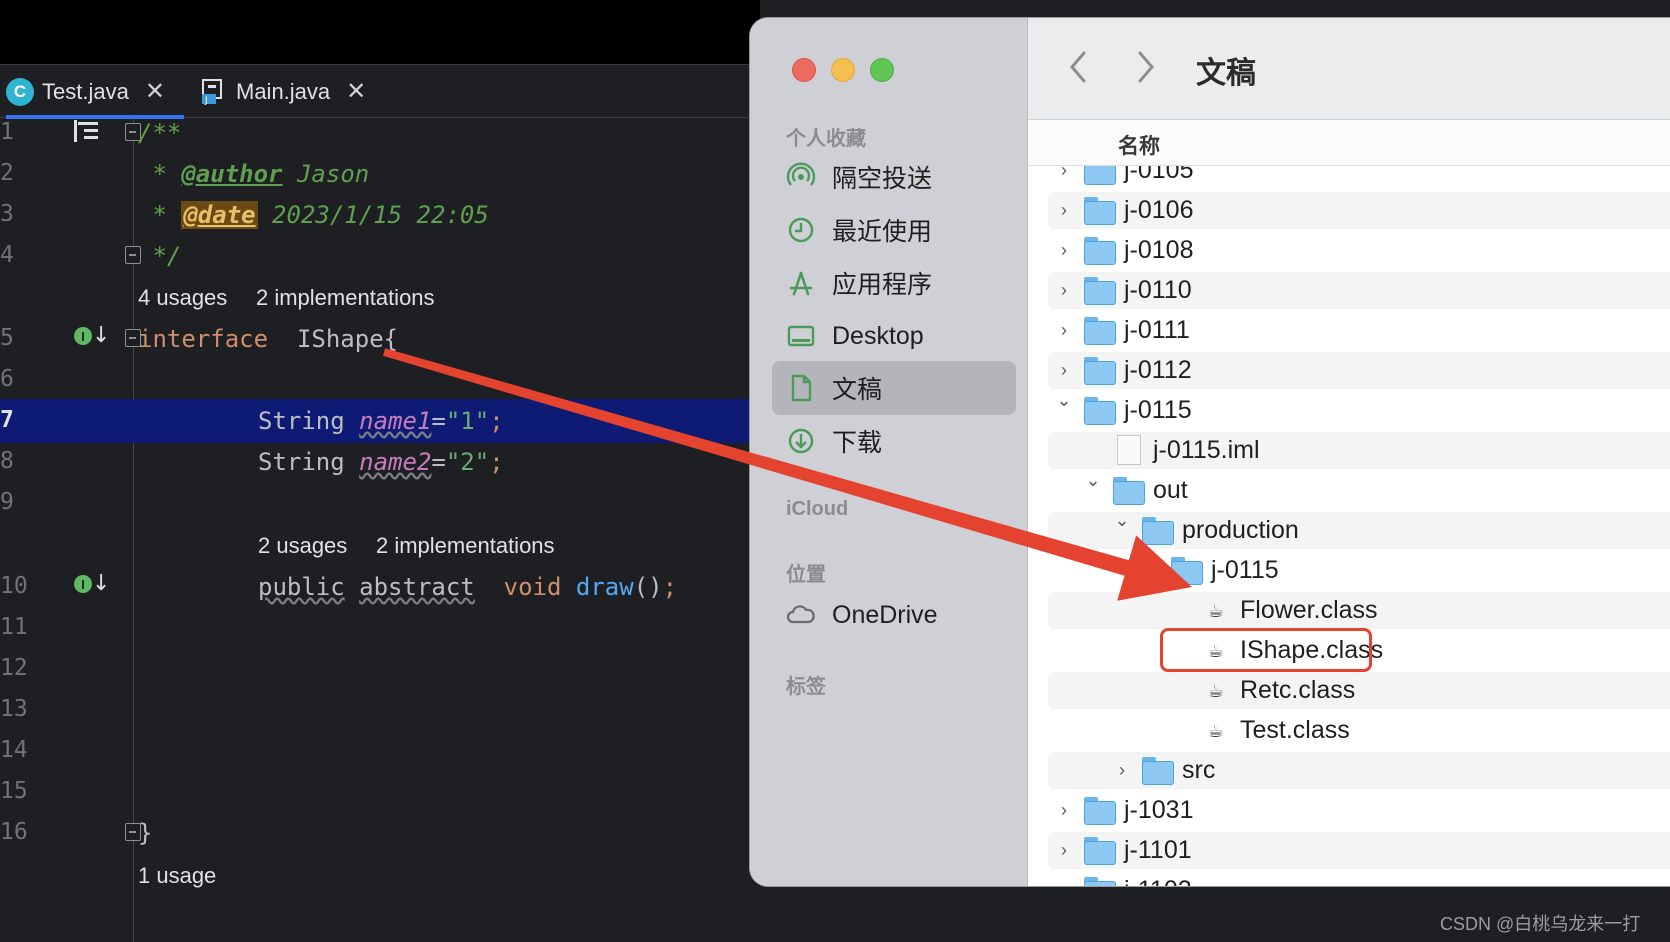 This screenshot has height=942, width=1670. Describe the element at coordinates (882, 70) in the screenshot. I see `window-zoom-button` at that location.